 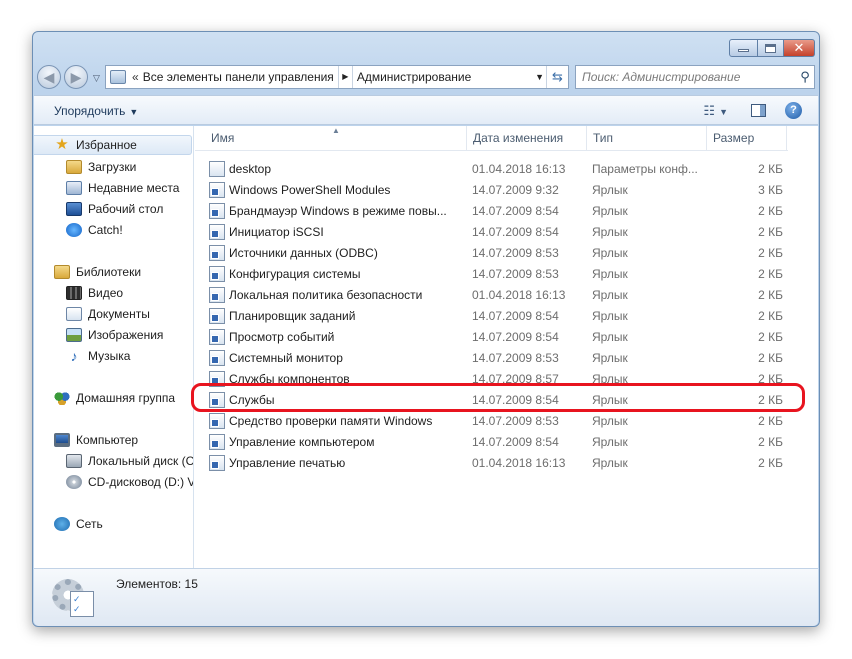 I want to click on help-button: ?, so click(x=793, y=110).